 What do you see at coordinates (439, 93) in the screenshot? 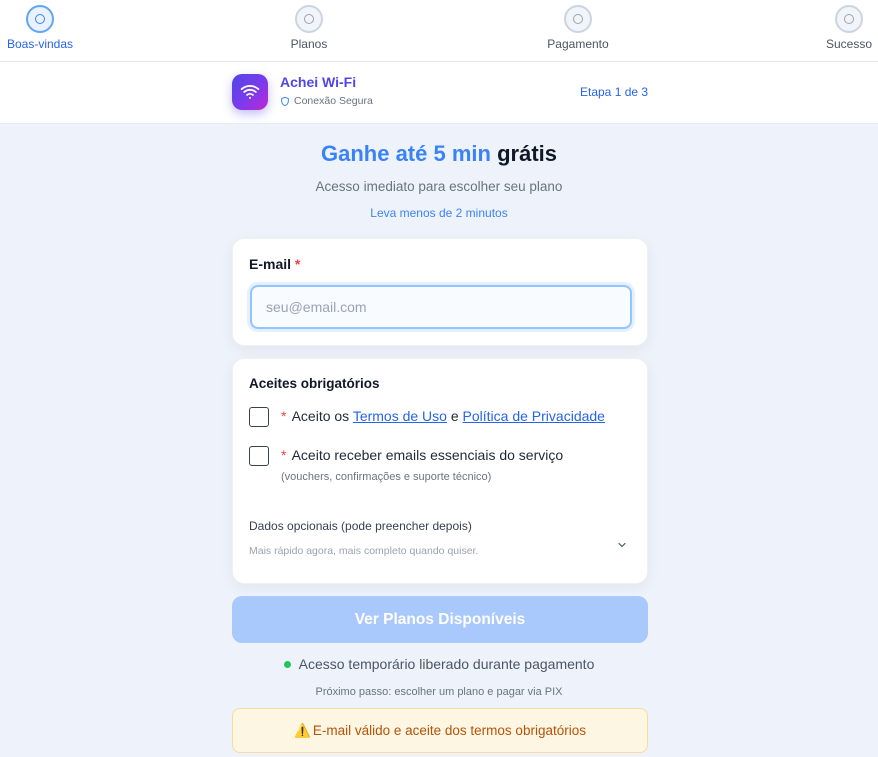
I see `app-header: Achei Wi-Fi Conexão Segura Etapa 1 de 3` at bounding box center [439, 93].